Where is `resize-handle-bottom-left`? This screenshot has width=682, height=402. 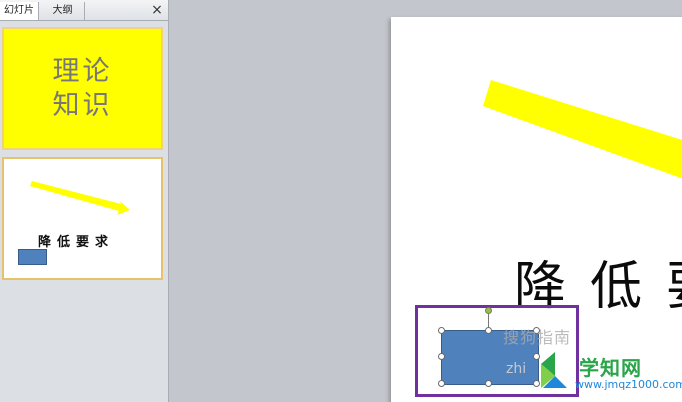
resize-handle-bottom-left is located at coordinates (441, 383).